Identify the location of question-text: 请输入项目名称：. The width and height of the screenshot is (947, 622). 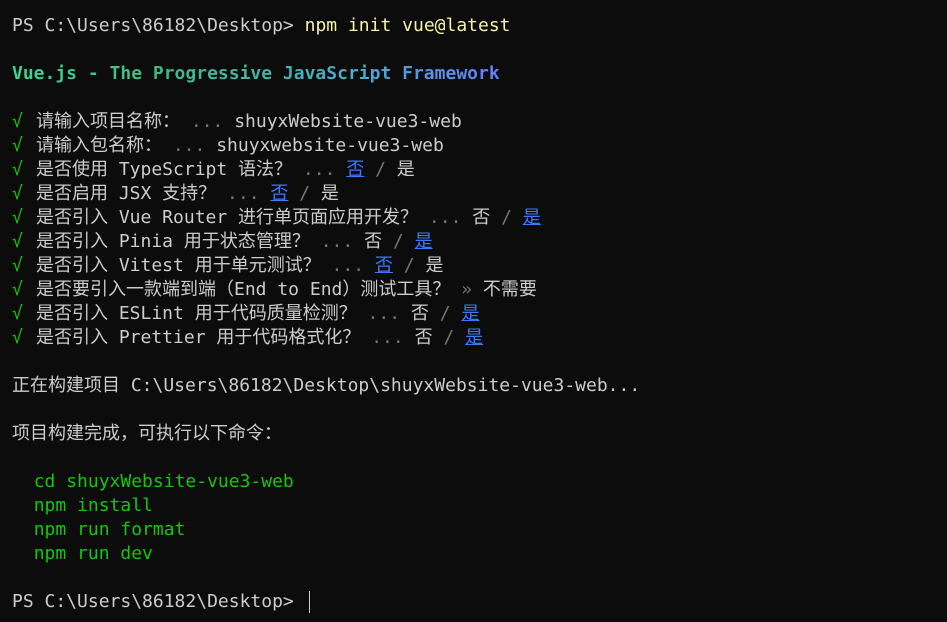
(108, 121).